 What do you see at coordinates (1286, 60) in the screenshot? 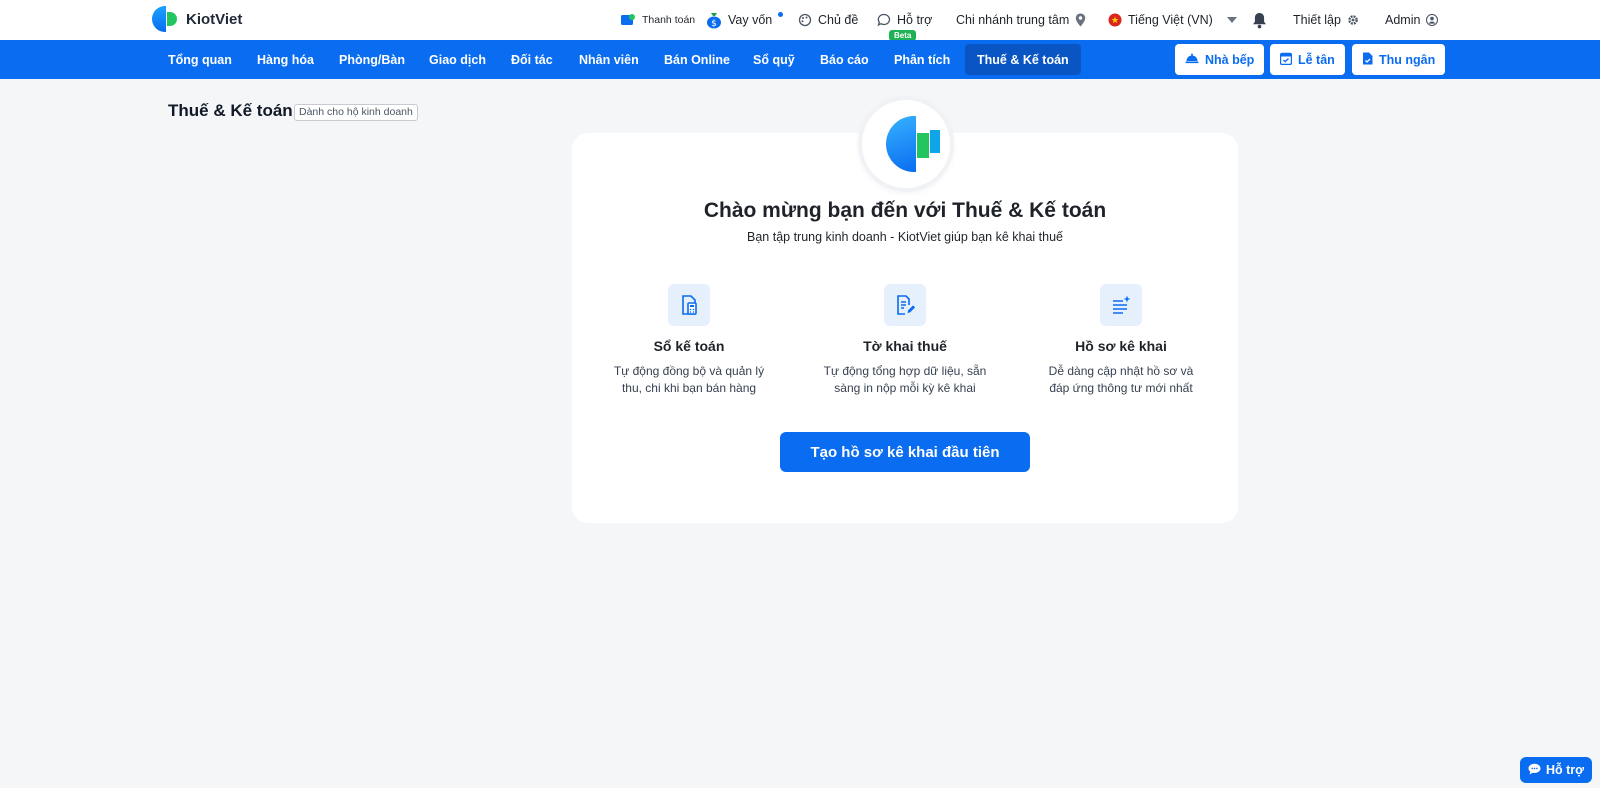
I see `calendar-icon` at bounding box center [1286, 60].